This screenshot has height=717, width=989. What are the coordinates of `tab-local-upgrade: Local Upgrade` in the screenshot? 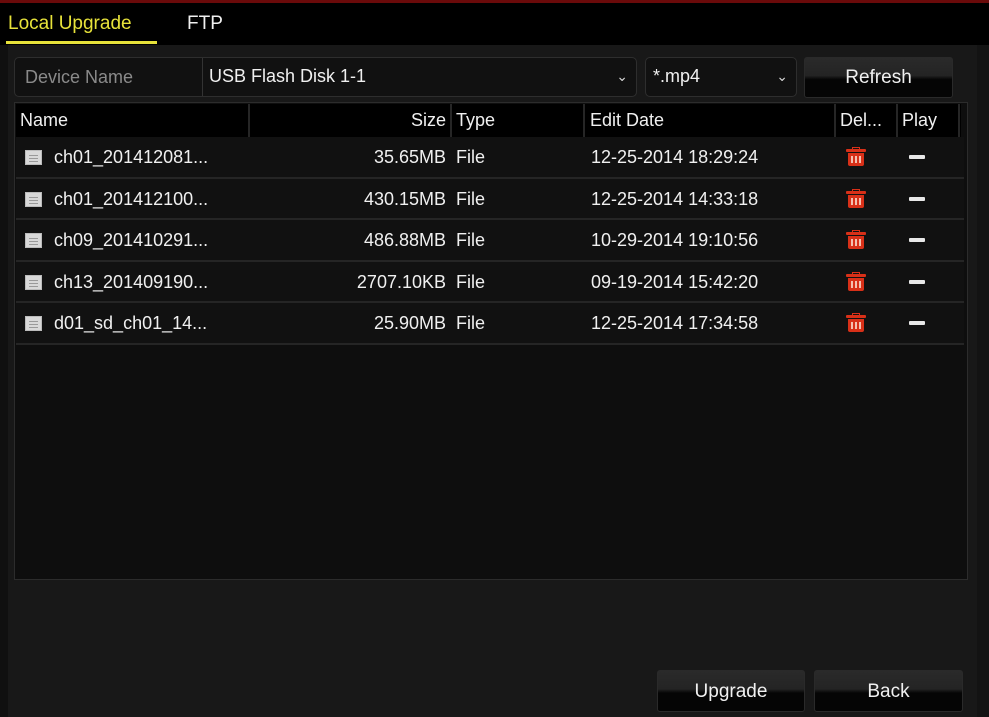 It's located at (70, 24).